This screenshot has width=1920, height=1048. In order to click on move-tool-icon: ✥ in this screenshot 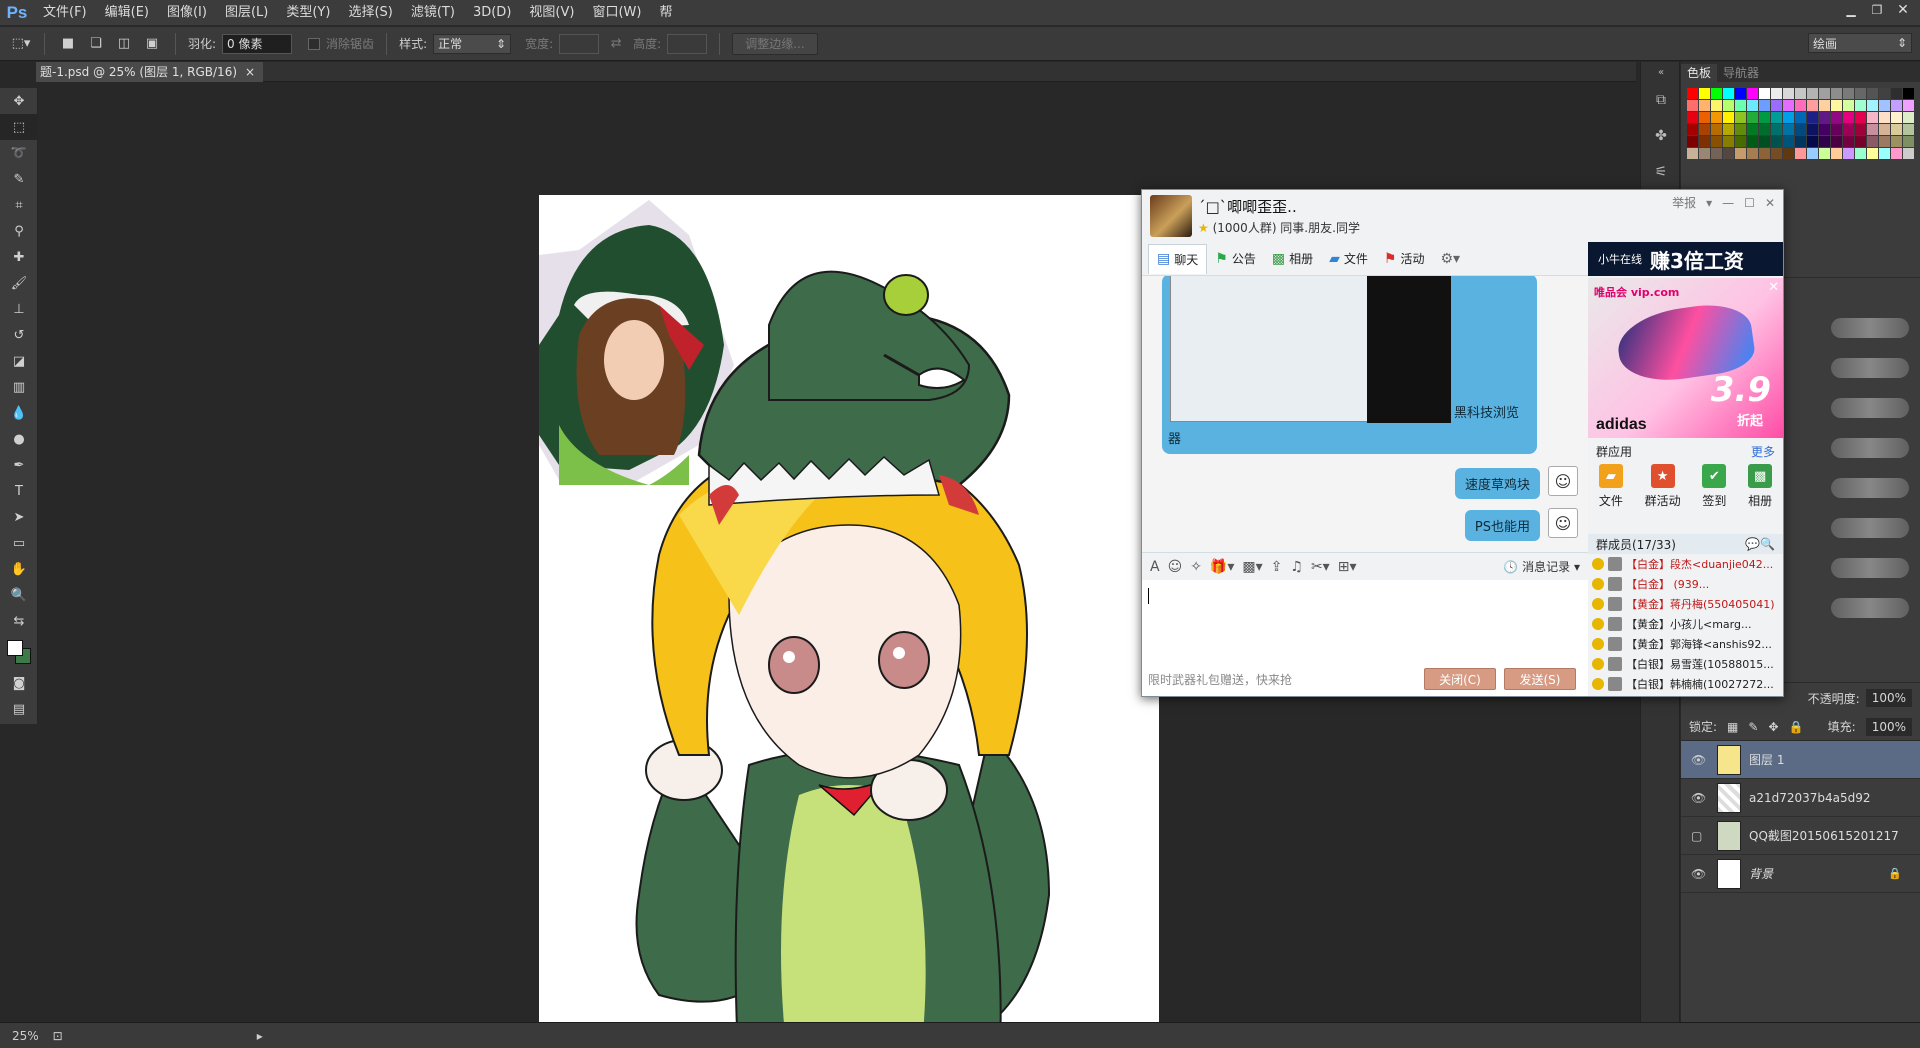, I will do `click(19, 101)`.